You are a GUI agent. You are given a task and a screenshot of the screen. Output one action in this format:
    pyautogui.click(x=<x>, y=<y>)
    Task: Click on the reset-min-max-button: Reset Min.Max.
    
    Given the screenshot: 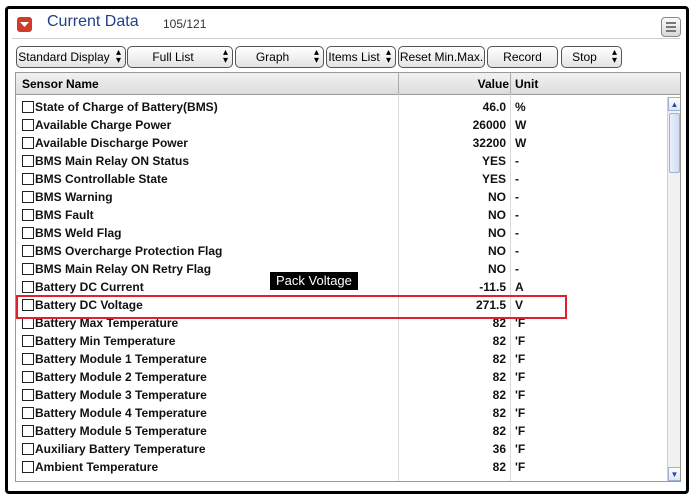 What is the action you would take?
    pyautogui.click(x=441, y=57)
    